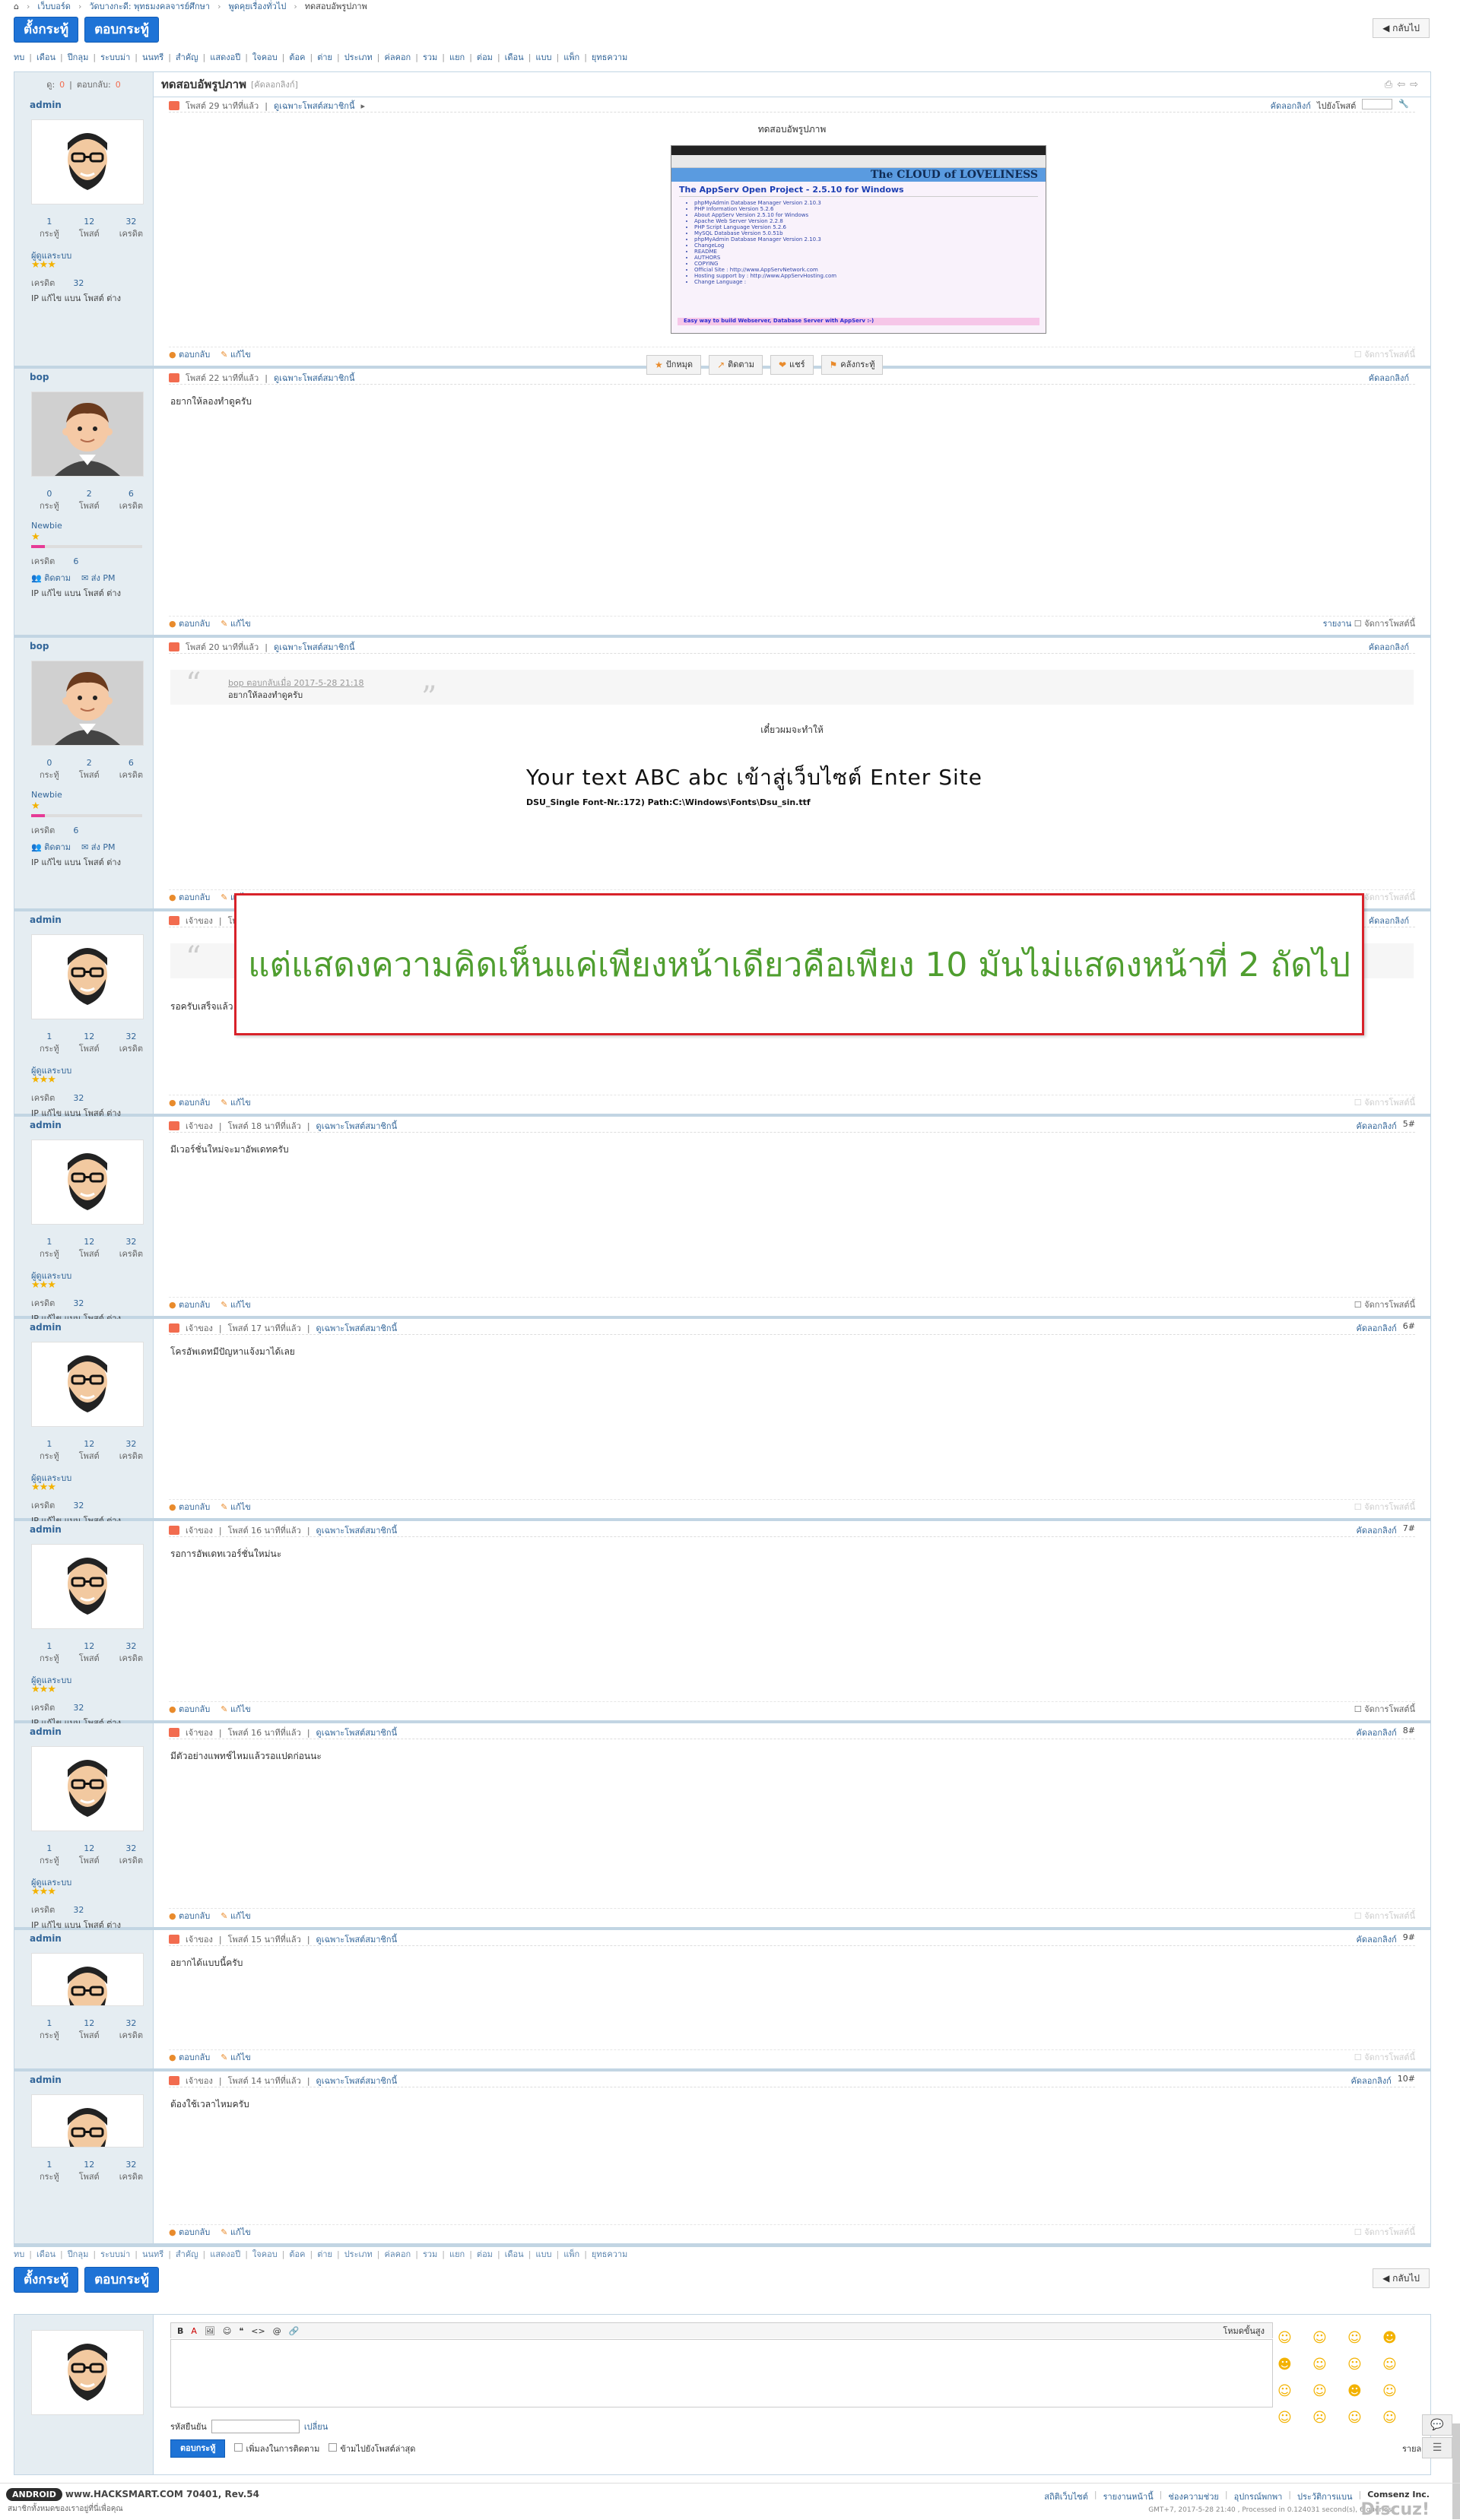 The image size is (1460, 2520). What do you see at coordinates (1403, 106) in the screenshot?
I see `wrench-icon: 🔧` at bounding box center [1403, 106].